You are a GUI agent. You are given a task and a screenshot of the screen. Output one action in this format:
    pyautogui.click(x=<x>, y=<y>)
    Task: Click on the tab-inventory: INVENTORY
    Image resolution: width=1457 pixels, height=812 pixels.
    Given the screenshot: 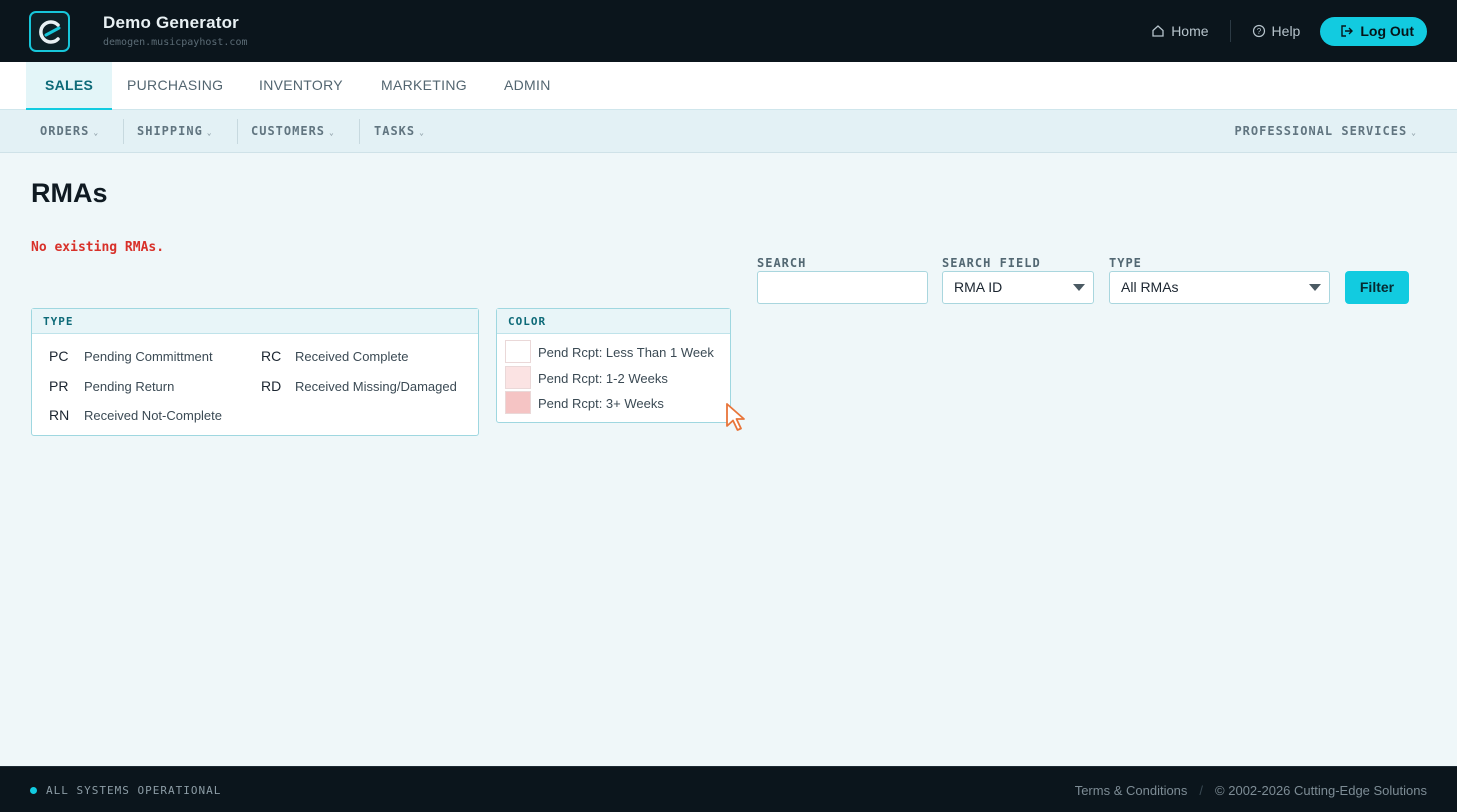 What is the action you would take?
    pyautogui.click(x=301, y=86)
    